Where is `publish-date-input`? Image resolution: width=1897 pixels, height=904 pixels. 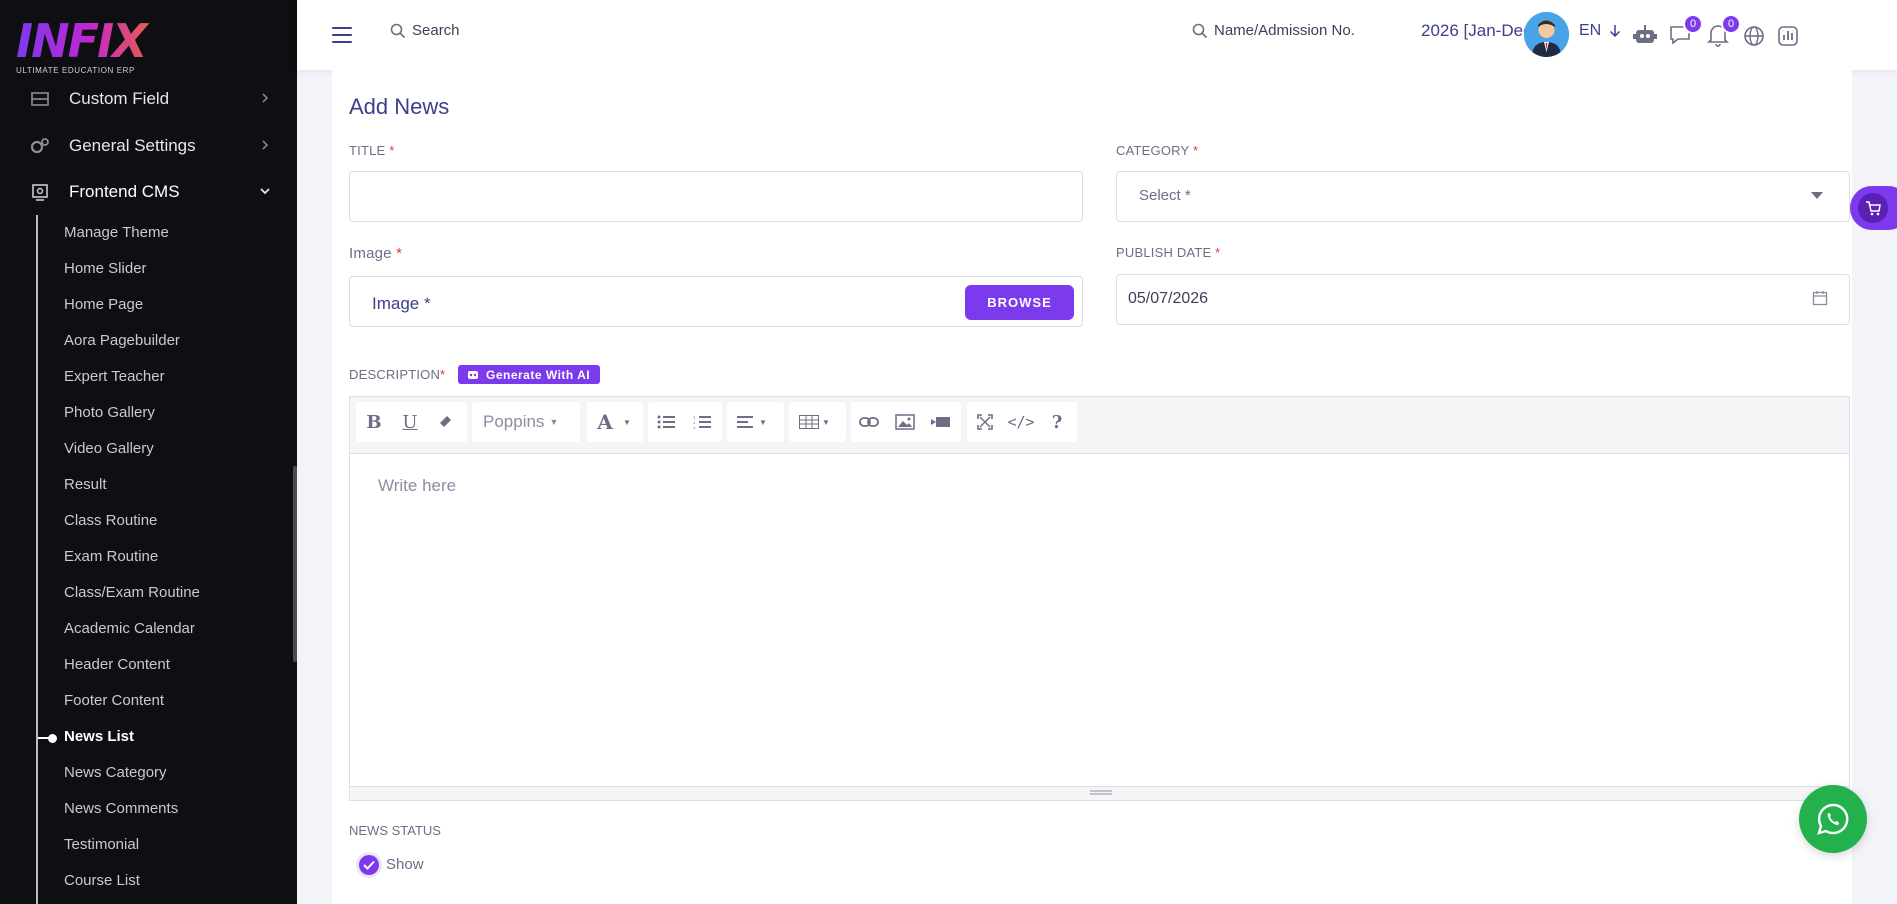 publish-date-input is located at coordinates (1483, 299).